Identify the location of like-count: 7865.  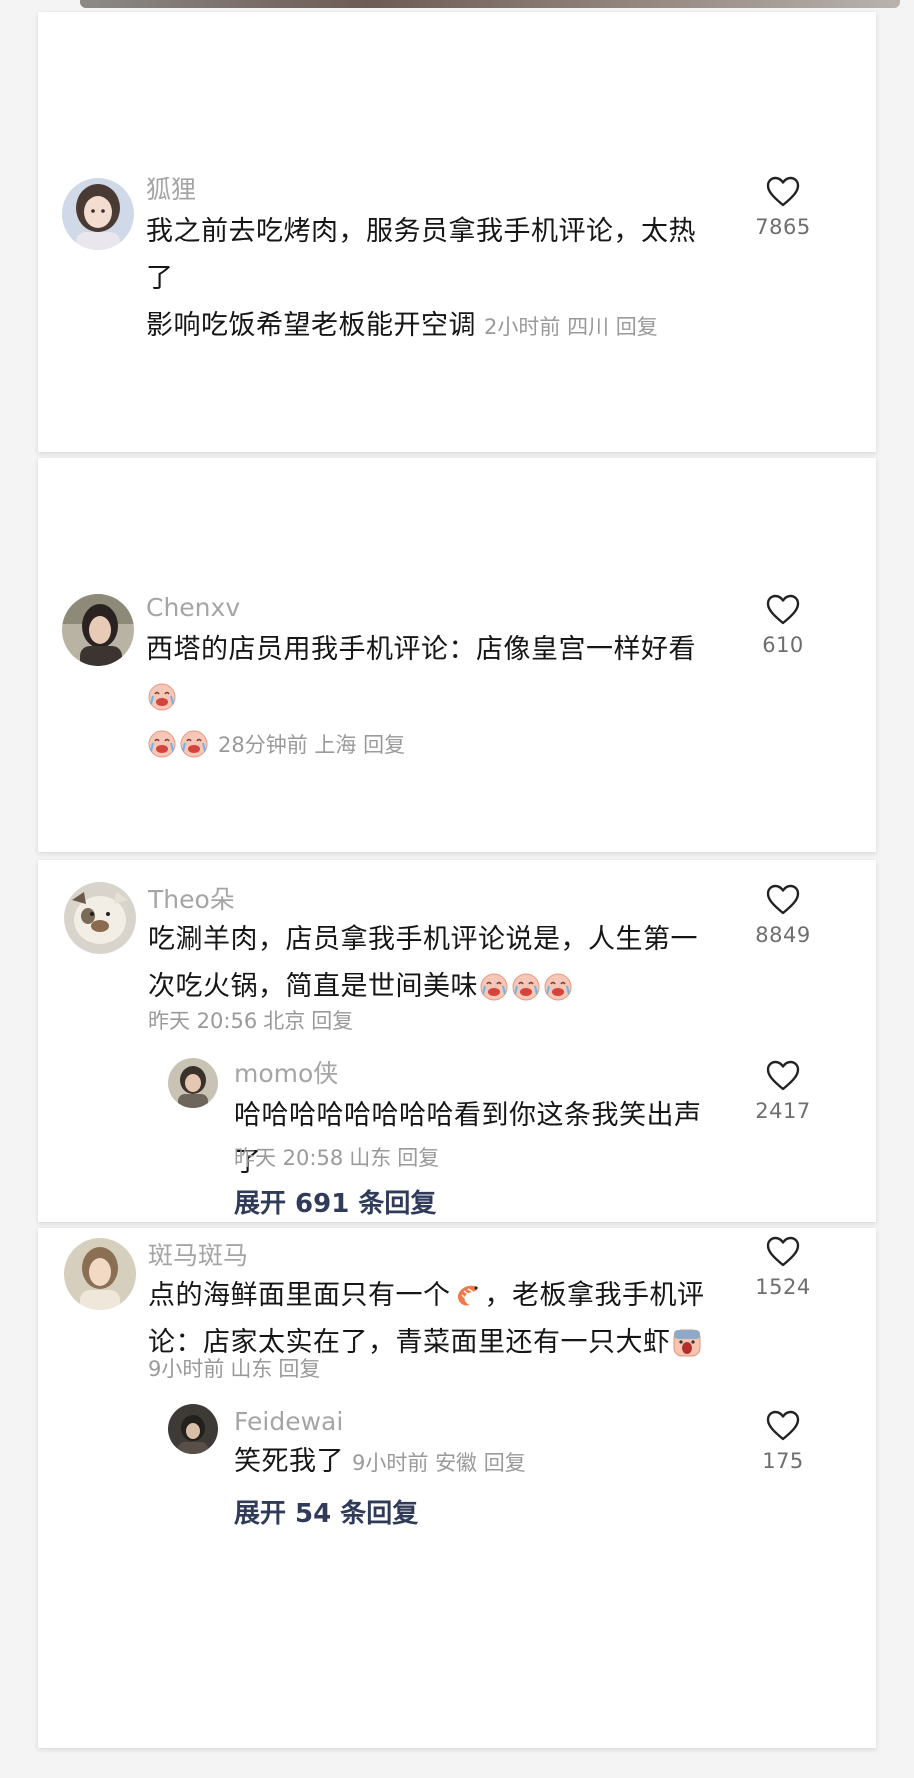
(783, 227).